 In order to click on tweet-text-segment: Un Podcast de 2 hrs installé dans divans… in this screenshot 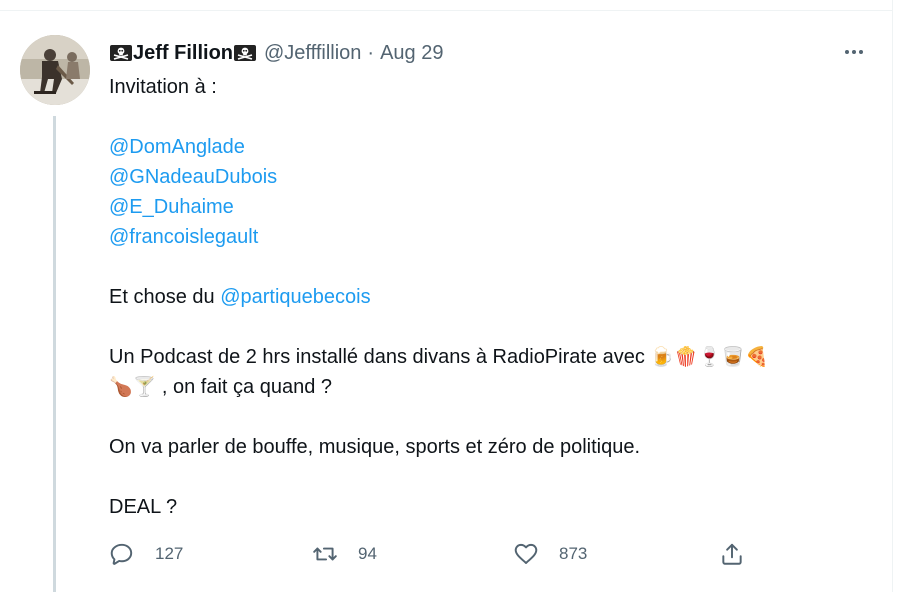, I will do `click(380, 357)`.